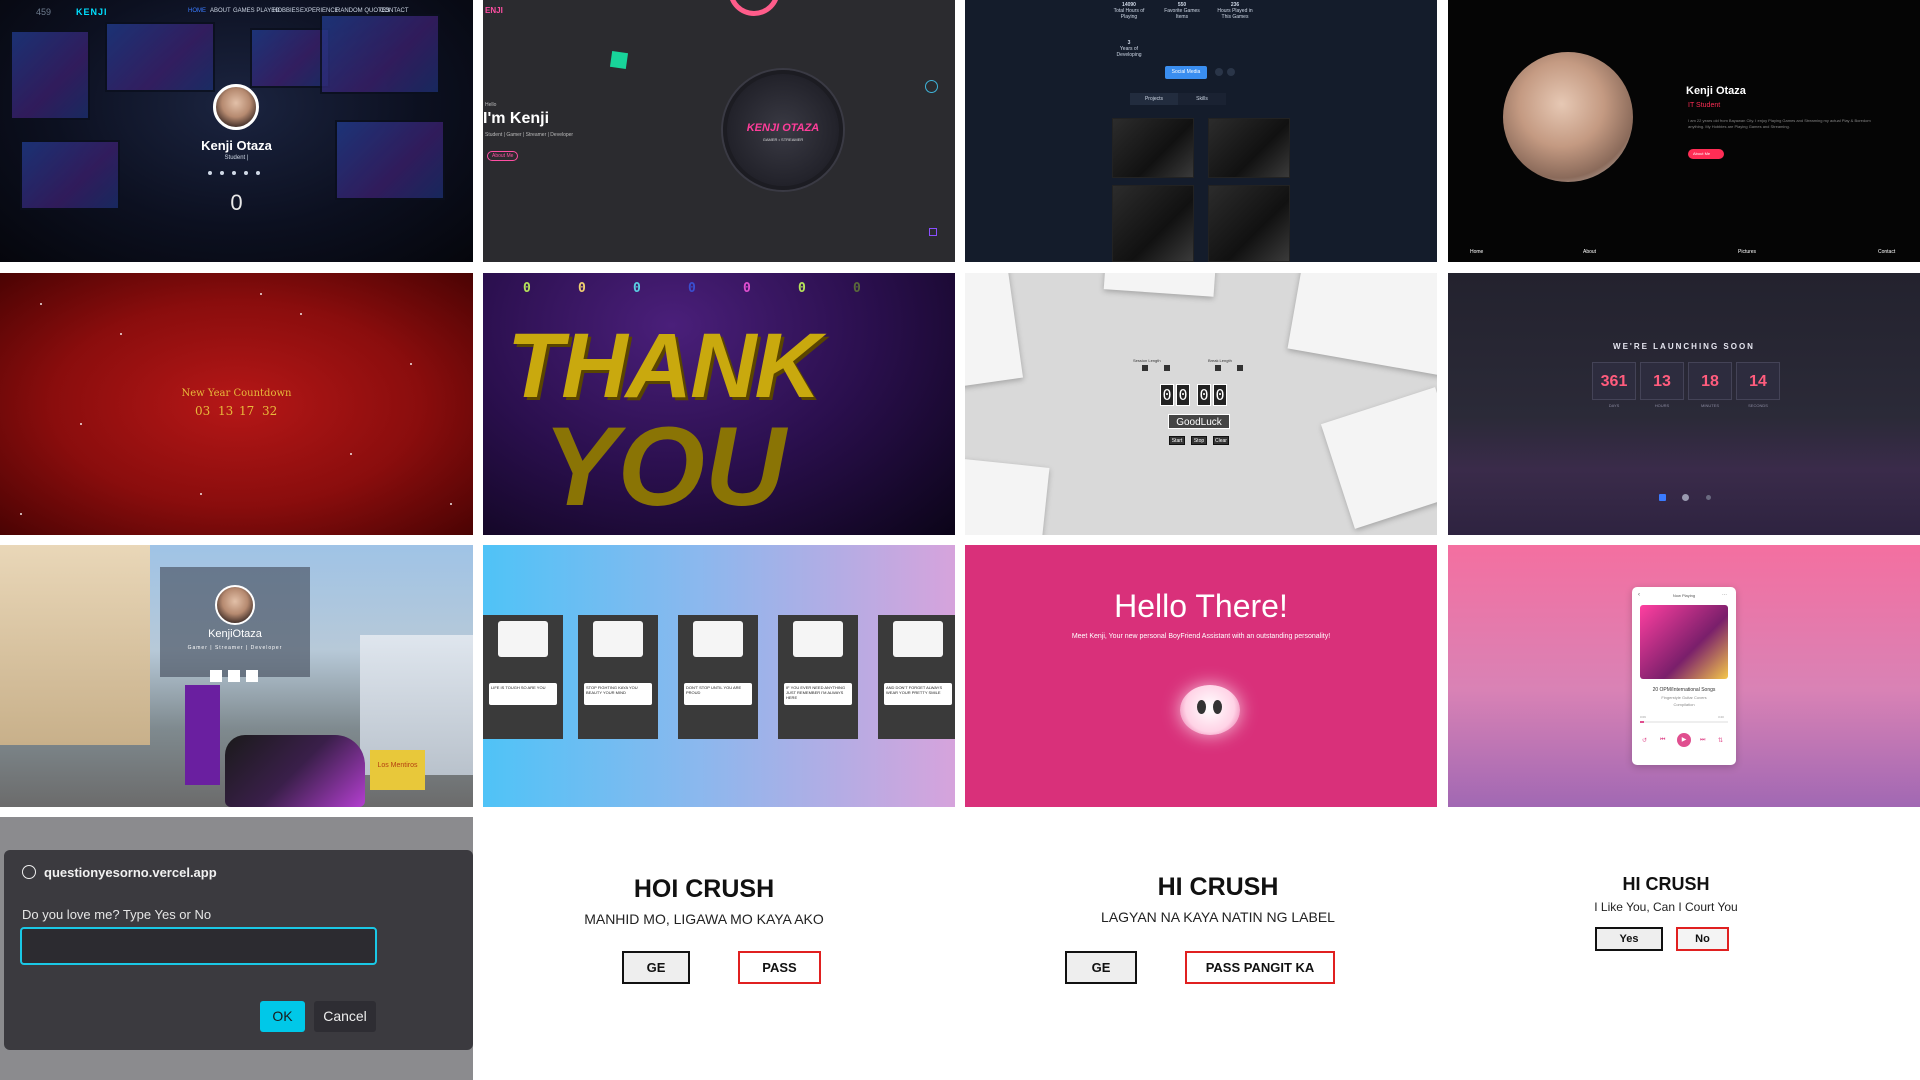 The height and width of the screenshot is (1080, 1920). What do you see at coordinates (1199, 440) in the screenshot?
I see `stop-button: Stop` at bounding box center [1199, 440].